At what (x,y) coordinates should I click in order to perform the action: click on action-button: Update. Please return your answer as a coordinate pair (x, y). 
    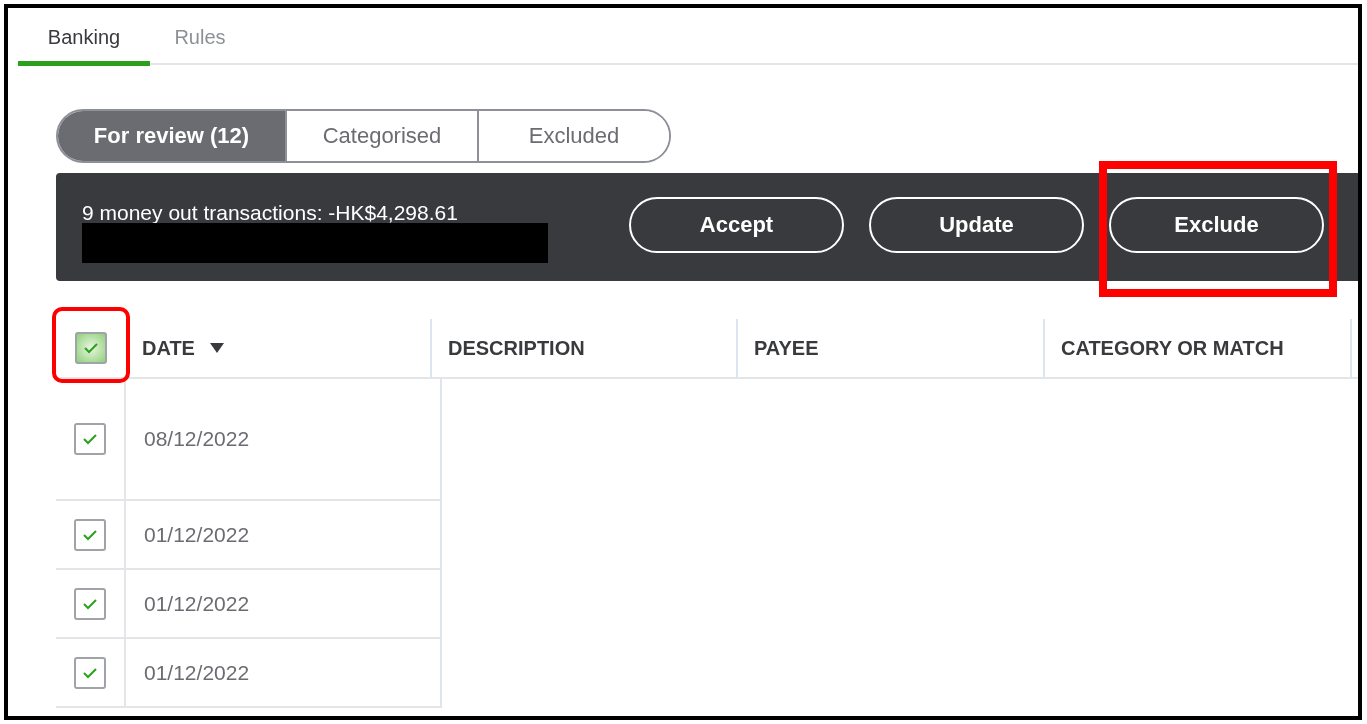
    Looking at the image, I should click on (976, 225).